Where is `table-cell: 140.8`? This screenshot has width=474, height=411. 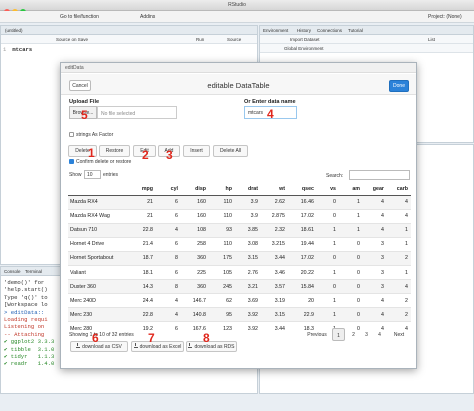 table-cell: 140.8 is located at coordinates (195, 314).